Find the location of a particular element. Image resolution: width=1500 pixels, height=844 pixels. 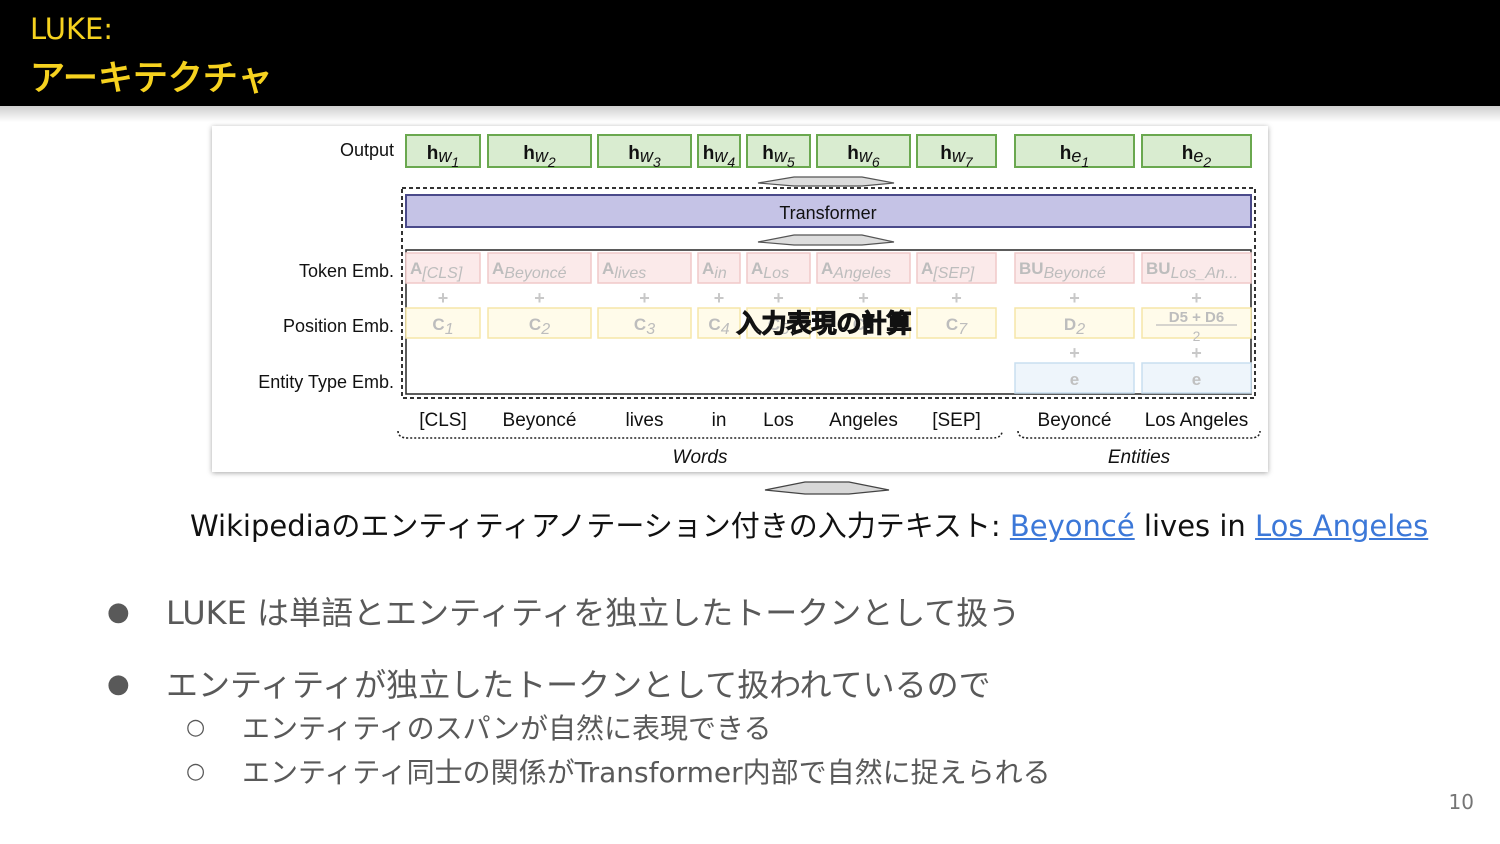

header-shadow is located at coordinates (750, 114).